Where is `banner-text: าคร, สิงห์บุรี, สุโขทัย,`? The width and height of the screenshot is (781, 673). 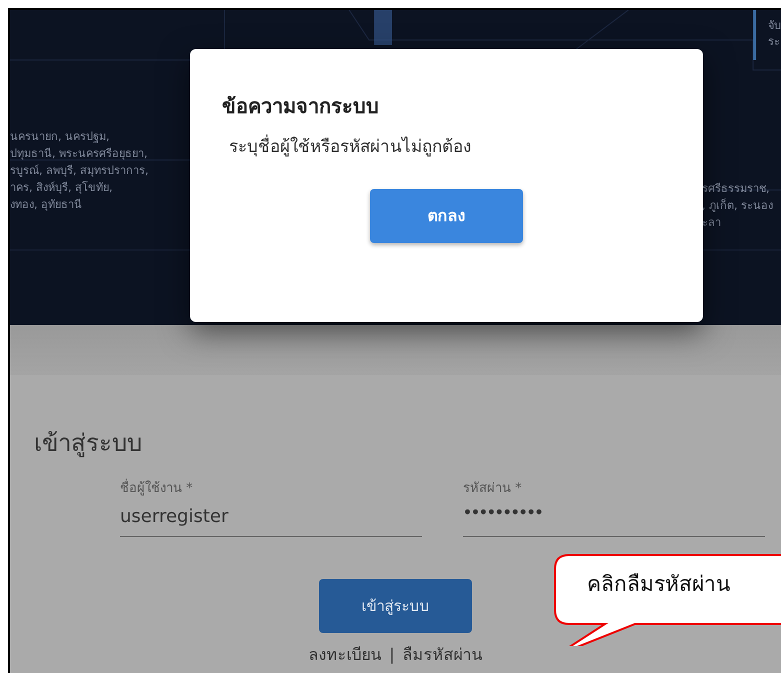
banner-text: าคร, สิงห์บุรี, สุโขทัย, is located at coordinates (61, 188).